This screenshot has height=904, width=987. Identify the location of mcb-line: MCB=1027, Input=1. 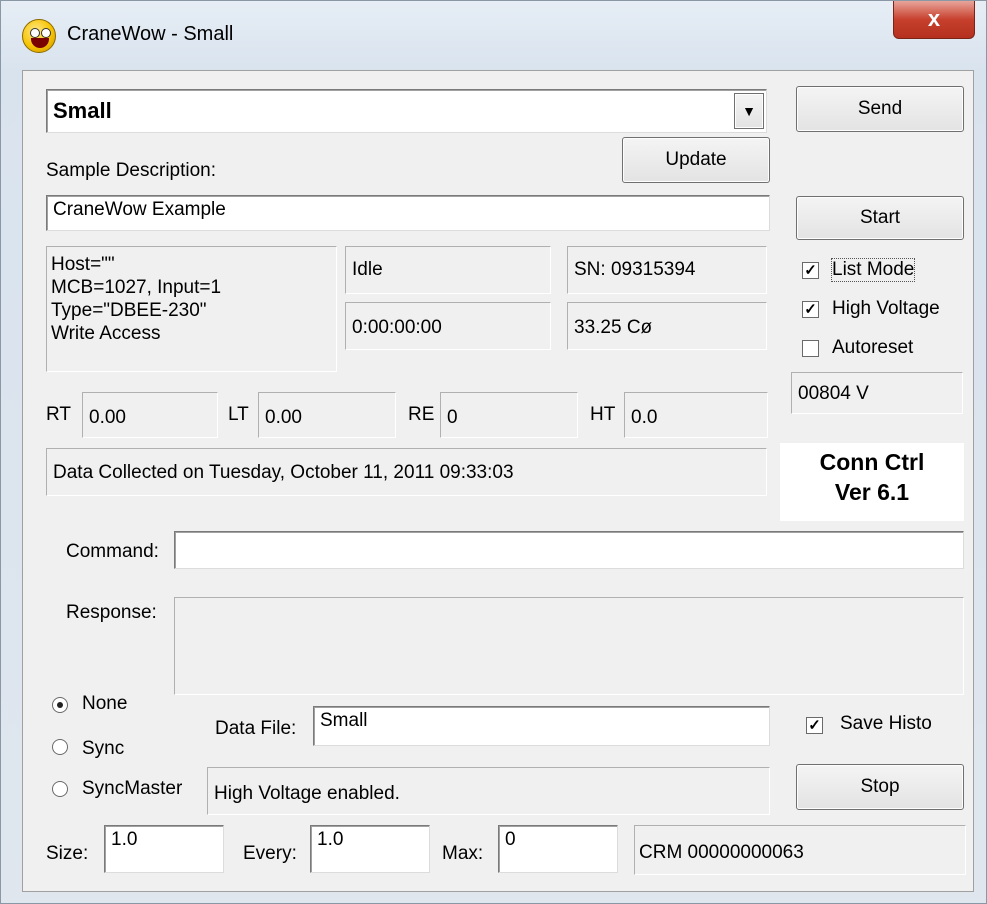
(136, 287).